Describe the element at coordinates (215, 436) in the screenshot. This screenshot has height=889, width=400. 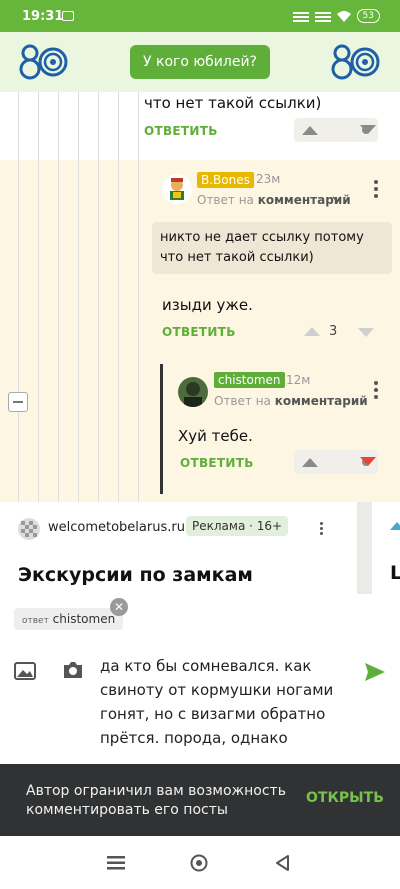
I see `comment-text: Хуй тебе.` at that location.